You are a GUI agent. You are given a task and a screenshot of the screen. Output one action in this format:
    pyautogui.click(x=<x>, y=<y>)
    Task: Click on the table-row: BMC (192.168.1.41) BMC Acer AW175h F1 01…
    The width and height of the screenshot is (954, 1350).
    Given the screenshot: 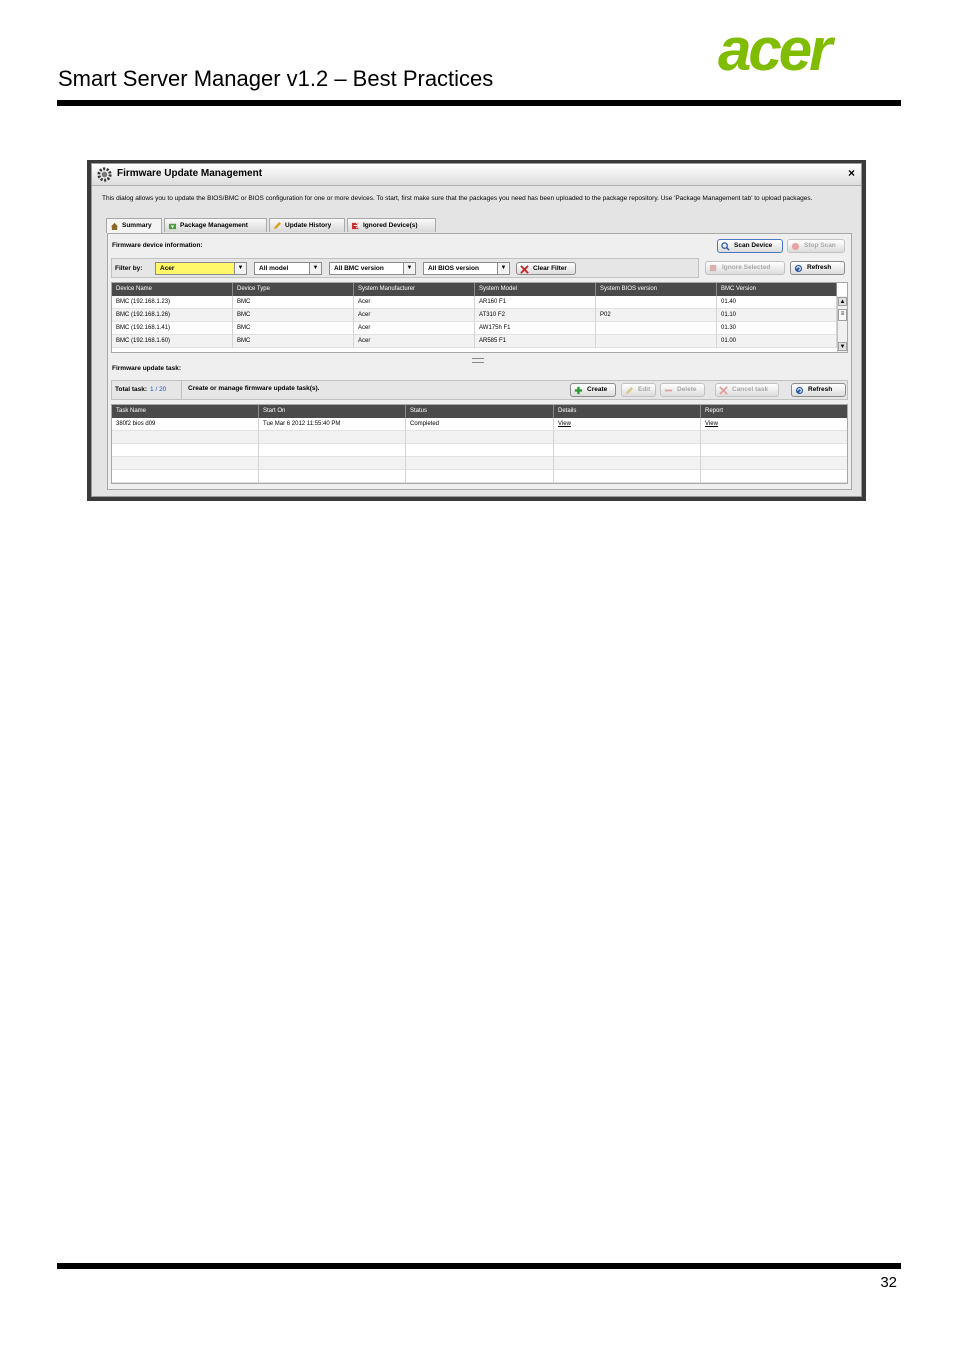 What is the action you would take?
    pyautogui.click(x=474, y=328)
    